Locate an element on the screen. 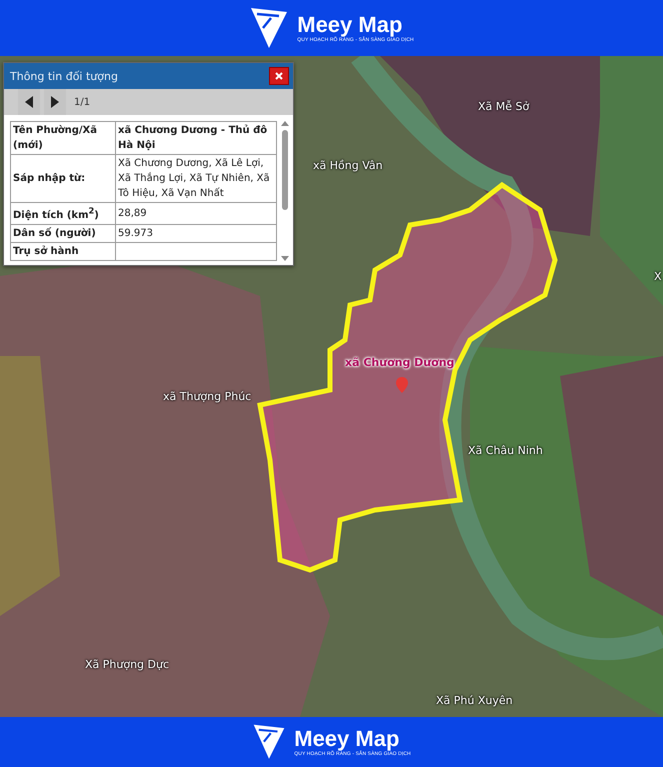  next-button is located at coordinates (55, 102).